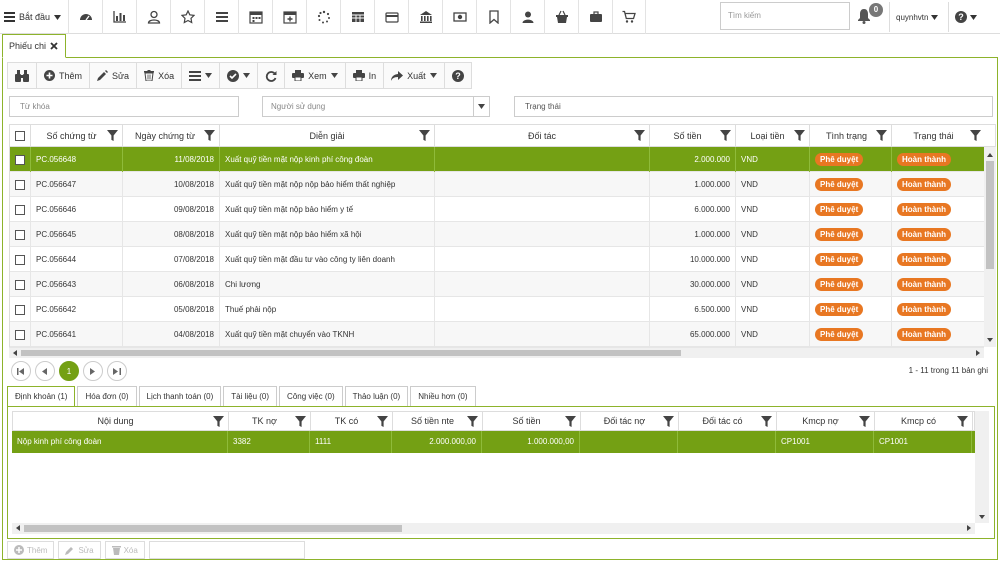  What do you see at coordinates (171, 135) in the screenshot?
I see `col-header-ngay-chung-tu: Ngày chứng từ` at bounding box center [171, 135].